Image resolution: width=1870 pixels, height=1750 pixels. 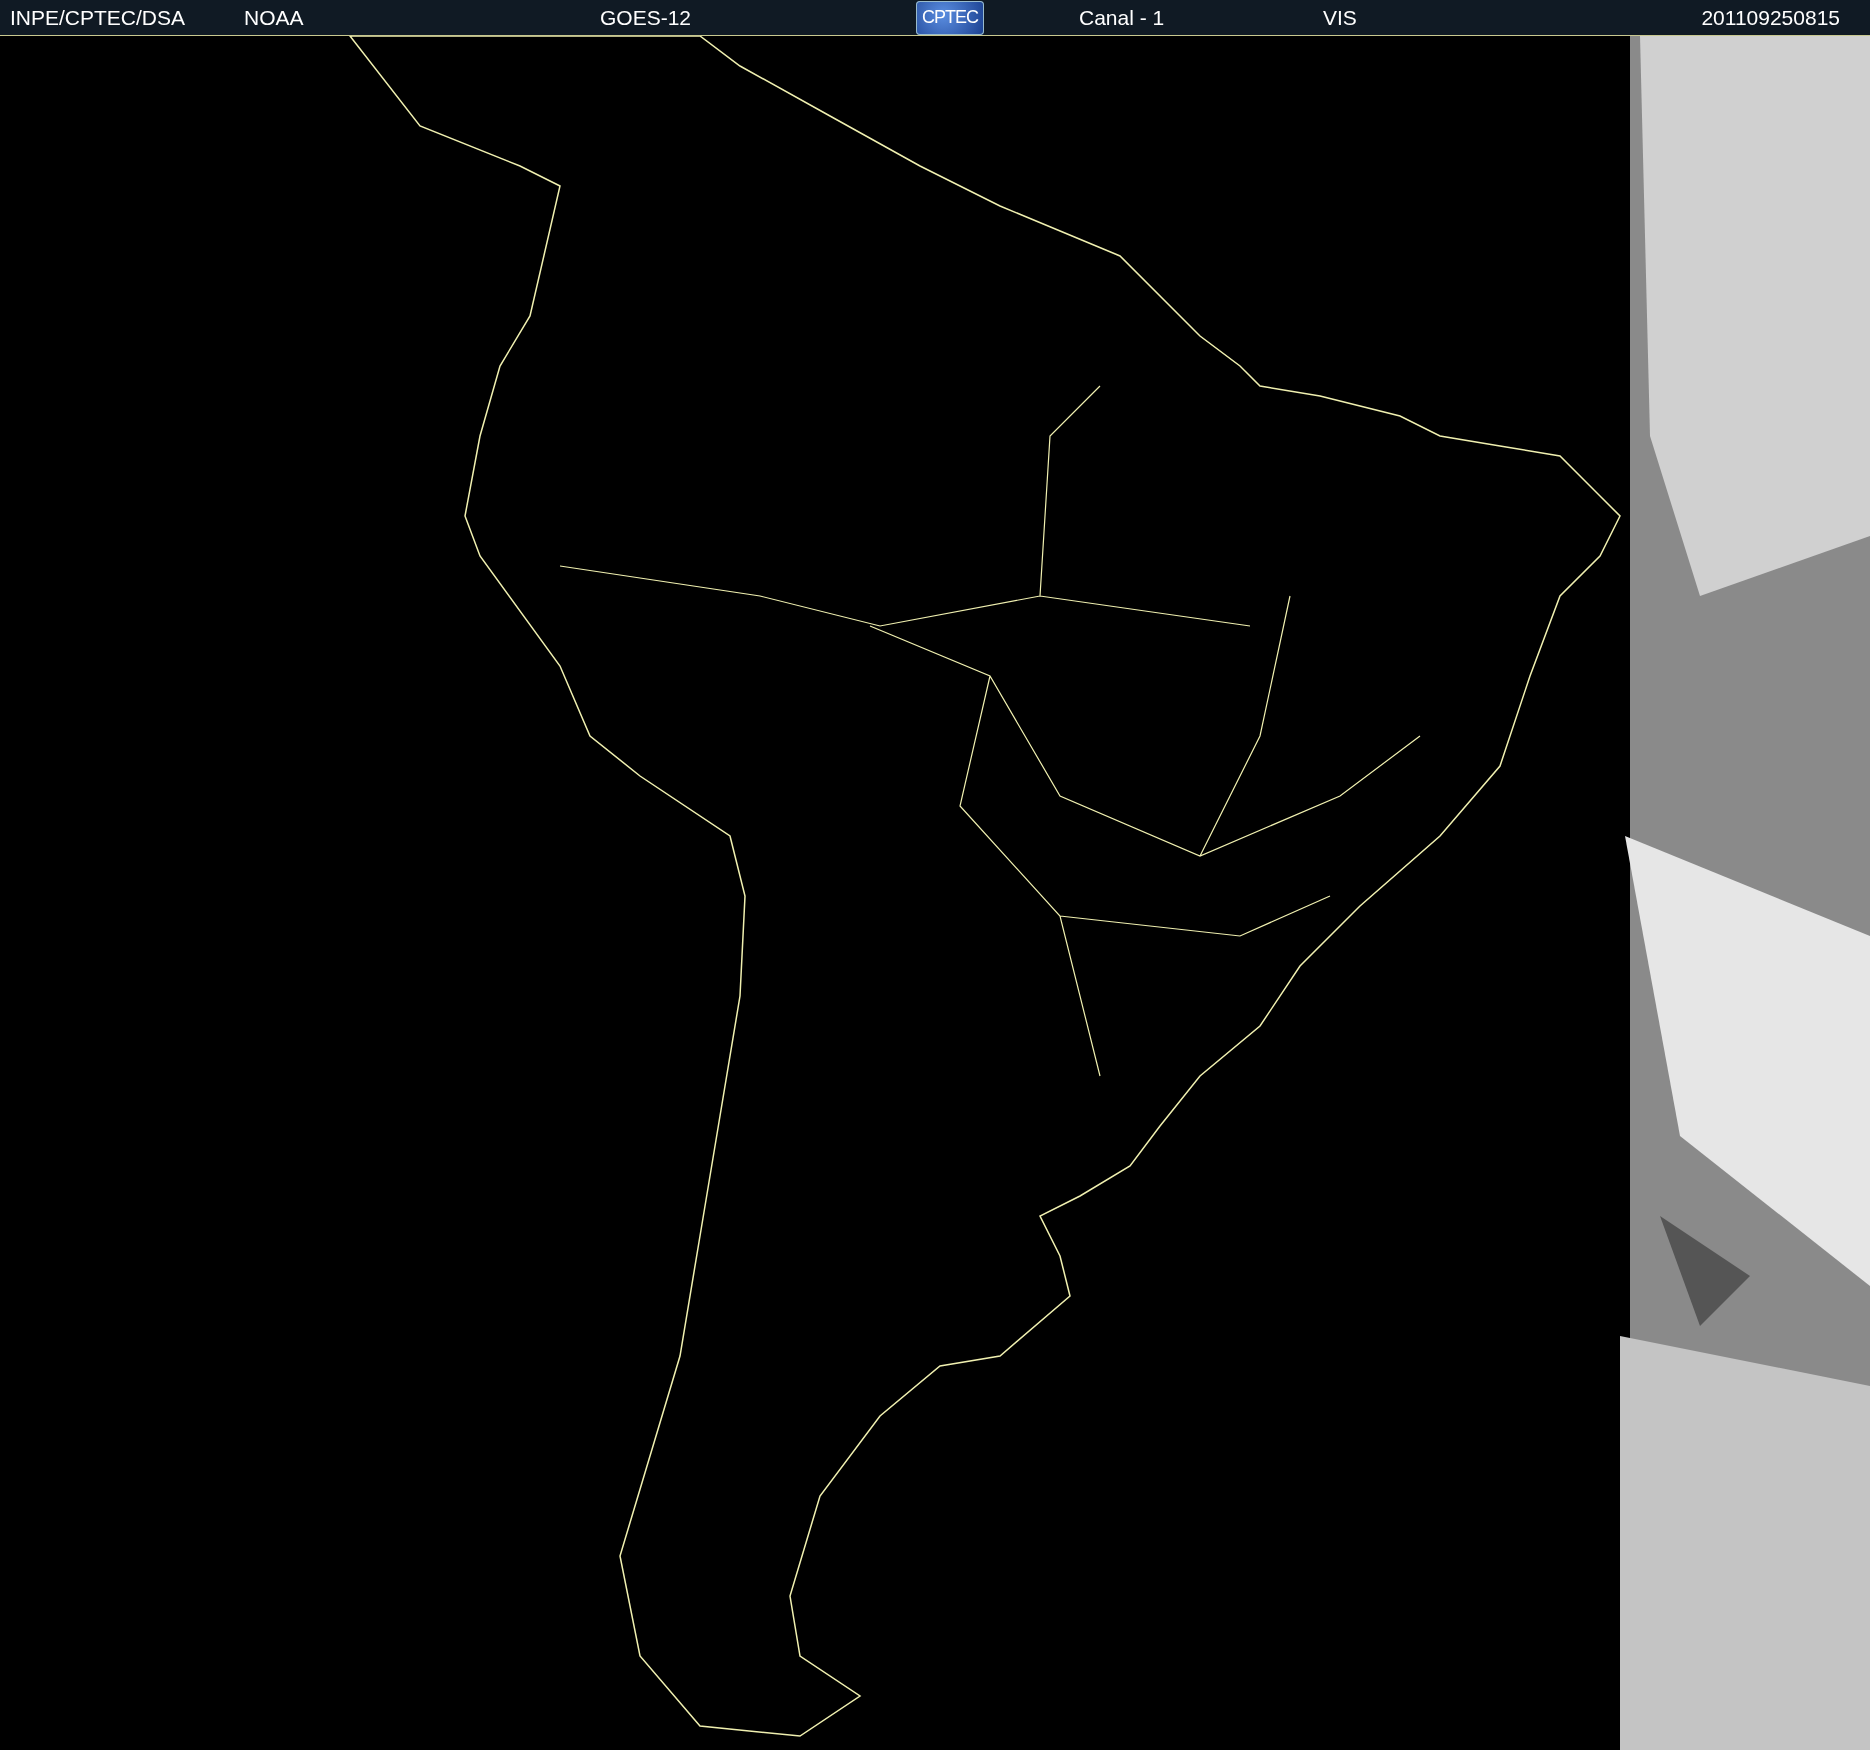 What do you see at coordinates (274, 17) in the screenshot?
I see `header-label: NOAA` at bounding box center [274, 17].